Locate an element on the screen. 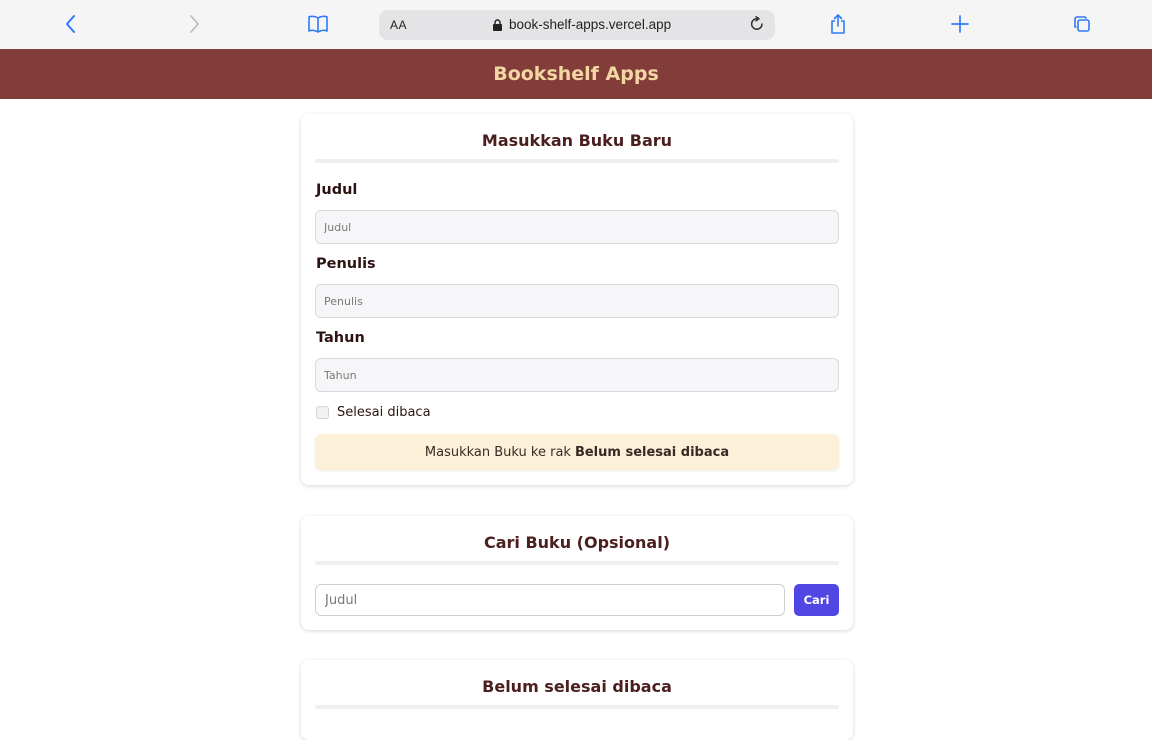 The height and width of the screenshot is (740, 1152). search-input is located at coordinates (550, 600).